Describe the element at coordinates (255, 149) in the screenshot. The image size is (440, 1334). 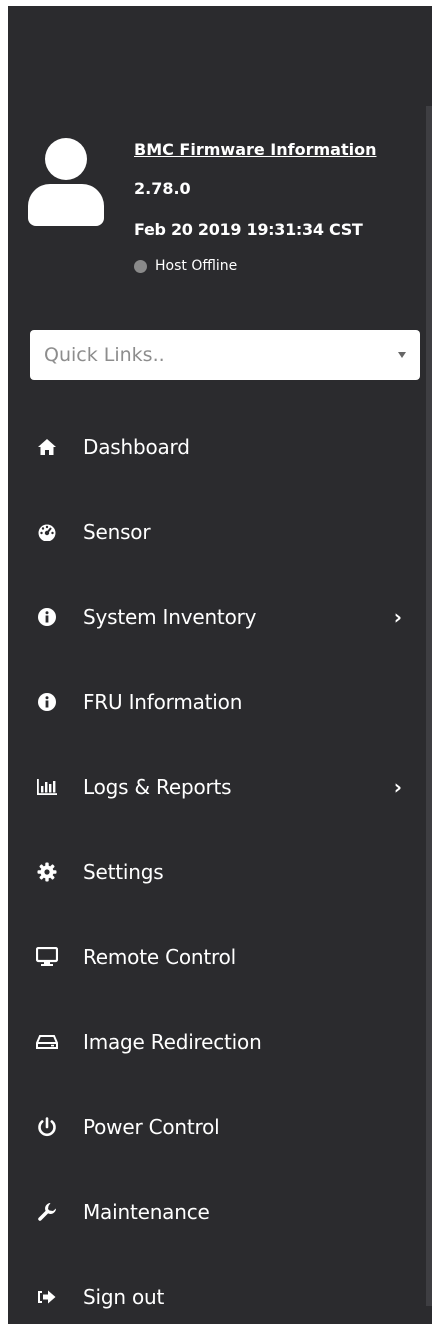
I see `firmware-info-link: BMC Firmware Information` at that location.